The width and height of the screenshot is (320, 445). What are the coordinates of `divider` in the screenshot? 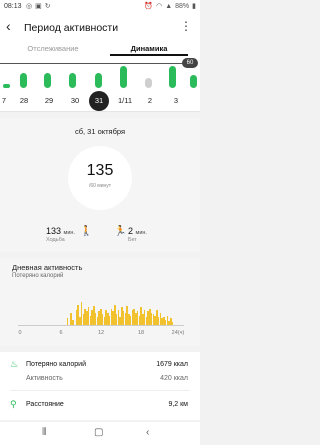 It's located at (100, 390).